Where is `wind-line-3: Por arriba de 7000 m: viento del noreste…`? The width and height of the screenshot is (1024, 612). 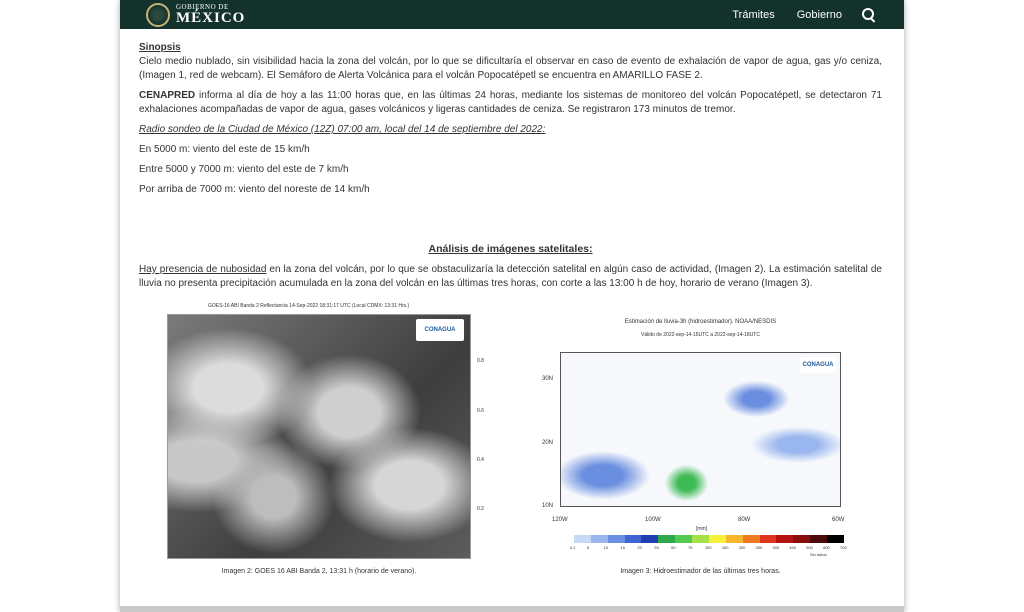
wind-line-3: Por arriba de 7000 m: viento del noreste… is located at coordinates (254, 189).